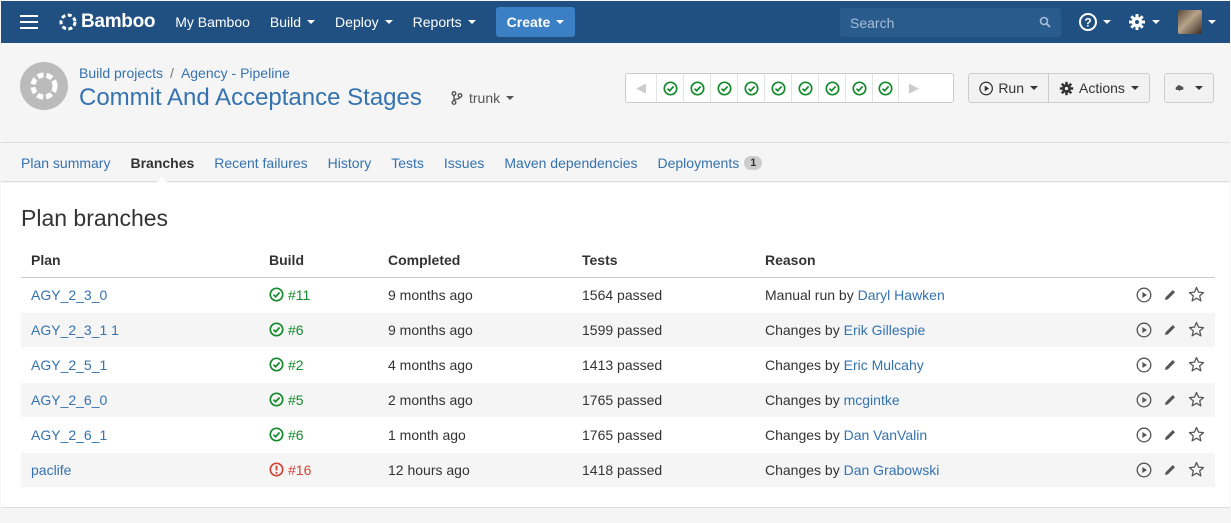 Image resolution: width=1231 pixels, height=523 pixels. What do you see at coordinates (1099, 88) in the screenshot?
I see `actions-button: Actions` at bounding box center [1099, 88].